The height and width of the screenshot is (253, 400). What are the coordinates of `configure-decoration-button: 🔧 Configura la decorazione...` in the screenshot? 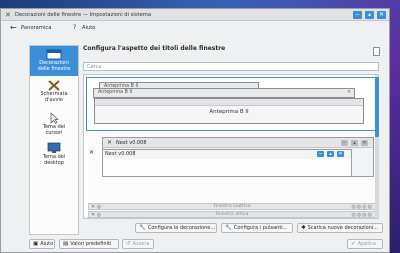 It's located at (176, 228).